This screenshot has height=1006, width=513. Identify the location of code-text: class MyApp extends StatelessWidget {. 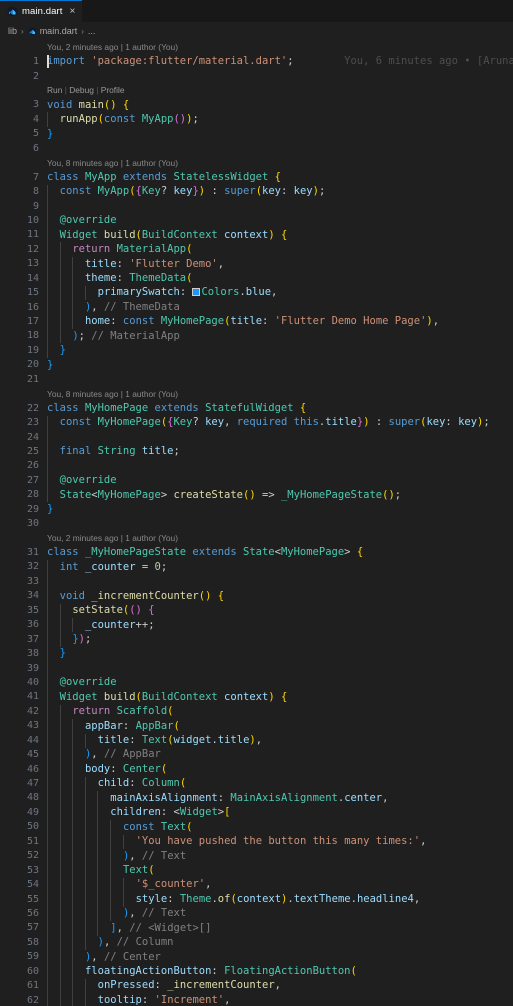
(164, 176).